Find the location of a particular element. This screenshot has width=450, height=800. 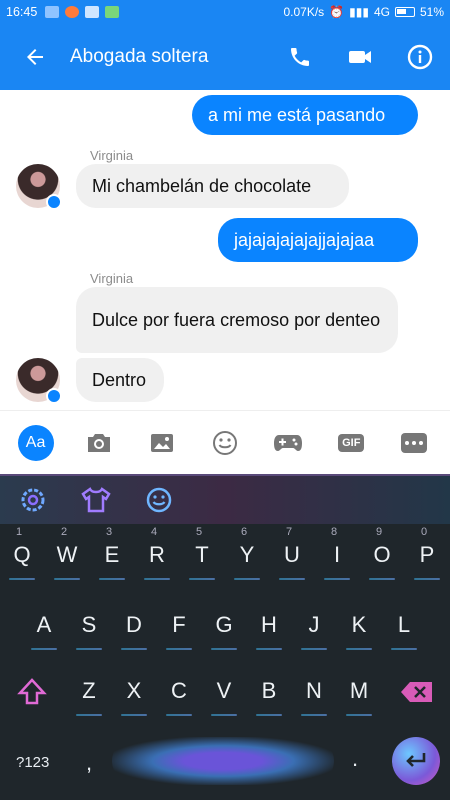

chat-header: Abogada soltera is located at coordinates (225, 57).